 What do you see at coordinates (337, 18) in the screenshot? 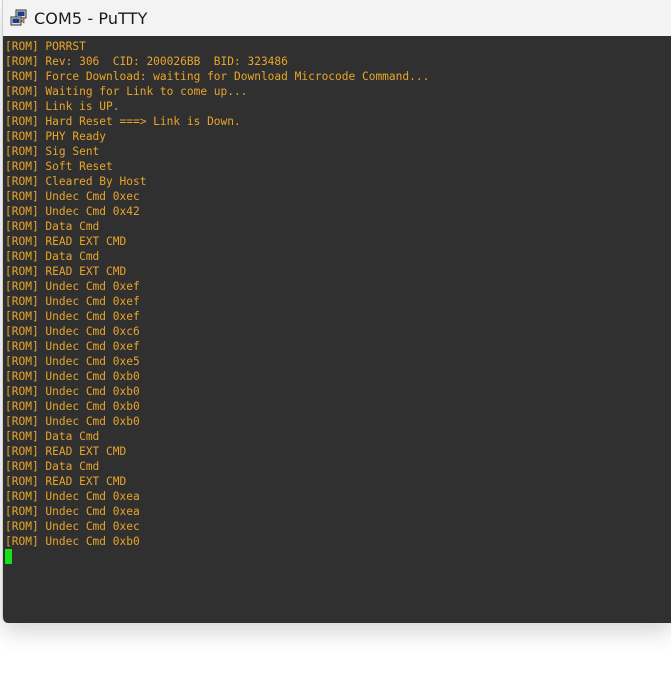
I see `title-bar: COM5 - PuTTY` at bounding box center [337, 18].